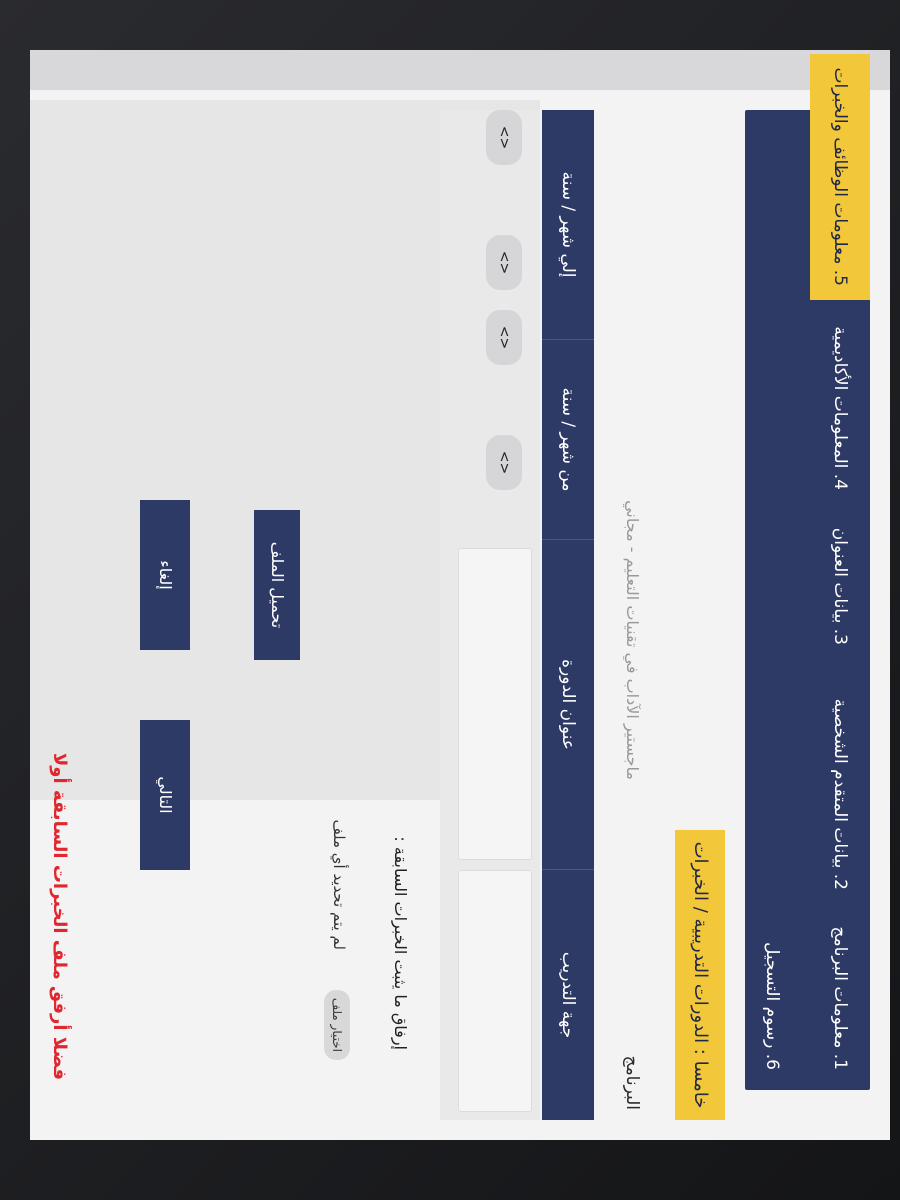 This screenshot has width=900, height=1200. I want to click on choose-file-button: اختيار ملف, so click(337, 1024).